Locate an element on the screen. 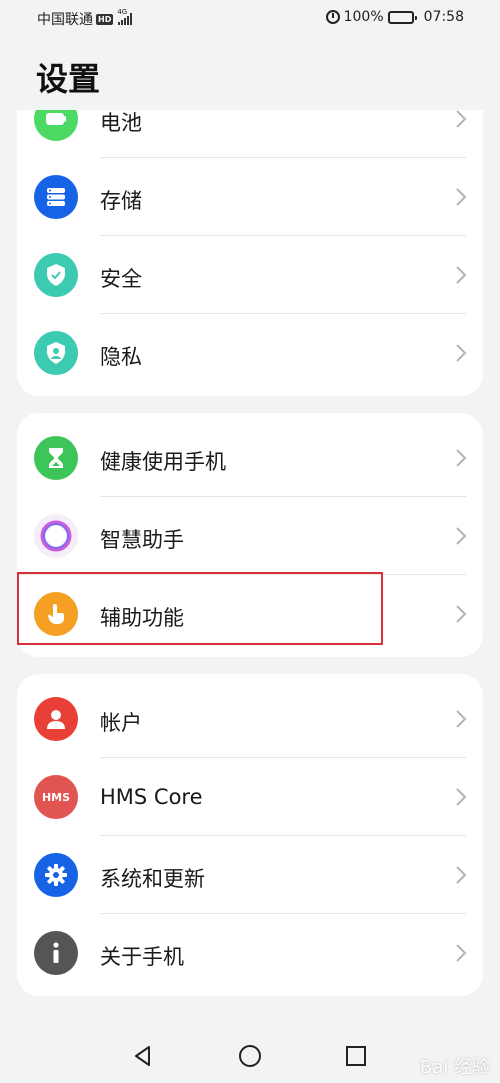 This screenshot has height=1083, width=500. gear-icon is located at coordinates (56, 875).